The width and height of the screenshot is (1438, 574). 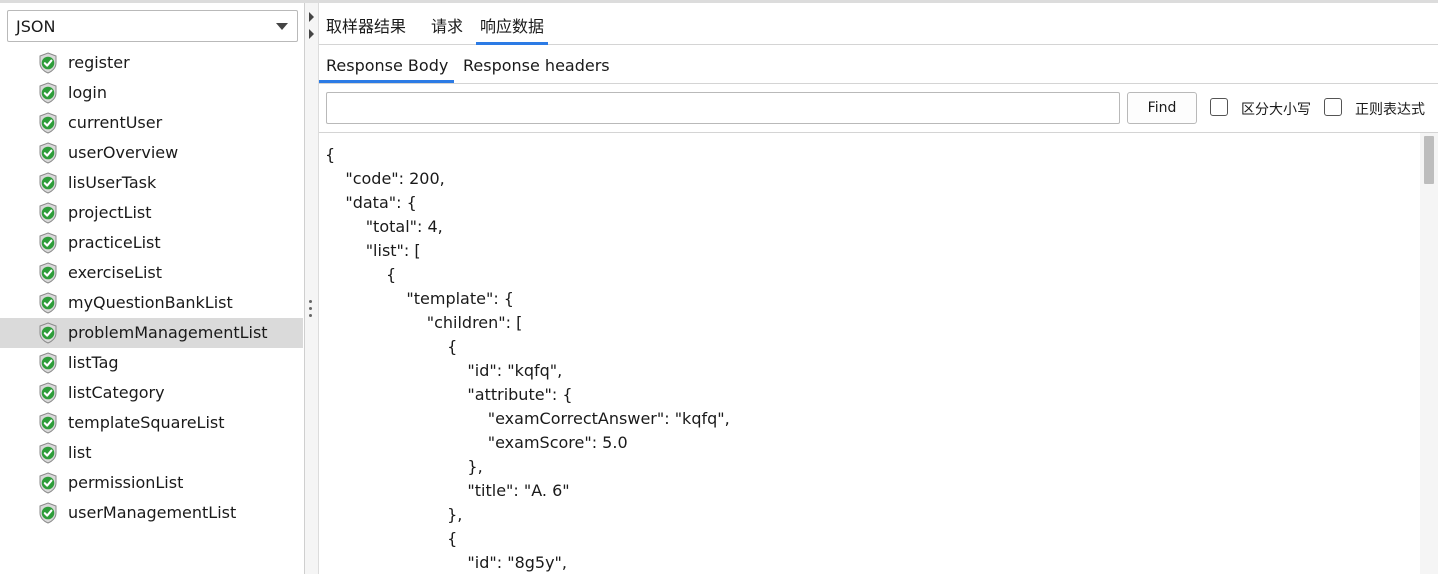 I want to click on sample-tree-item: userOverview, so click(x=151, y=153).